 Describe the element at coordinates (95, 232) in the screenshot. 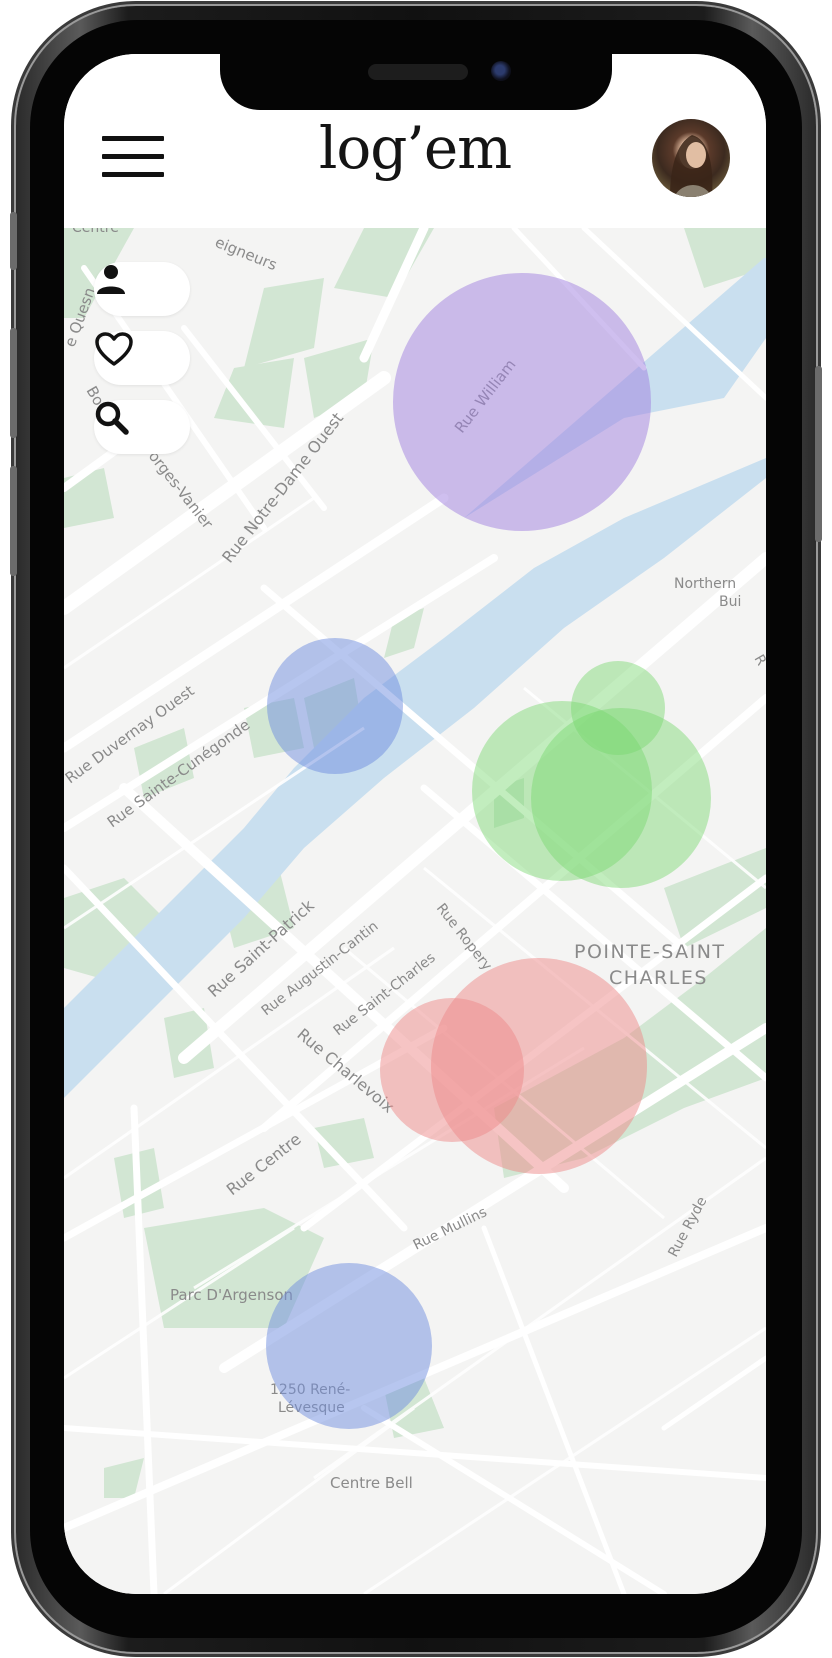

I see `street-label: Centre` at that location.